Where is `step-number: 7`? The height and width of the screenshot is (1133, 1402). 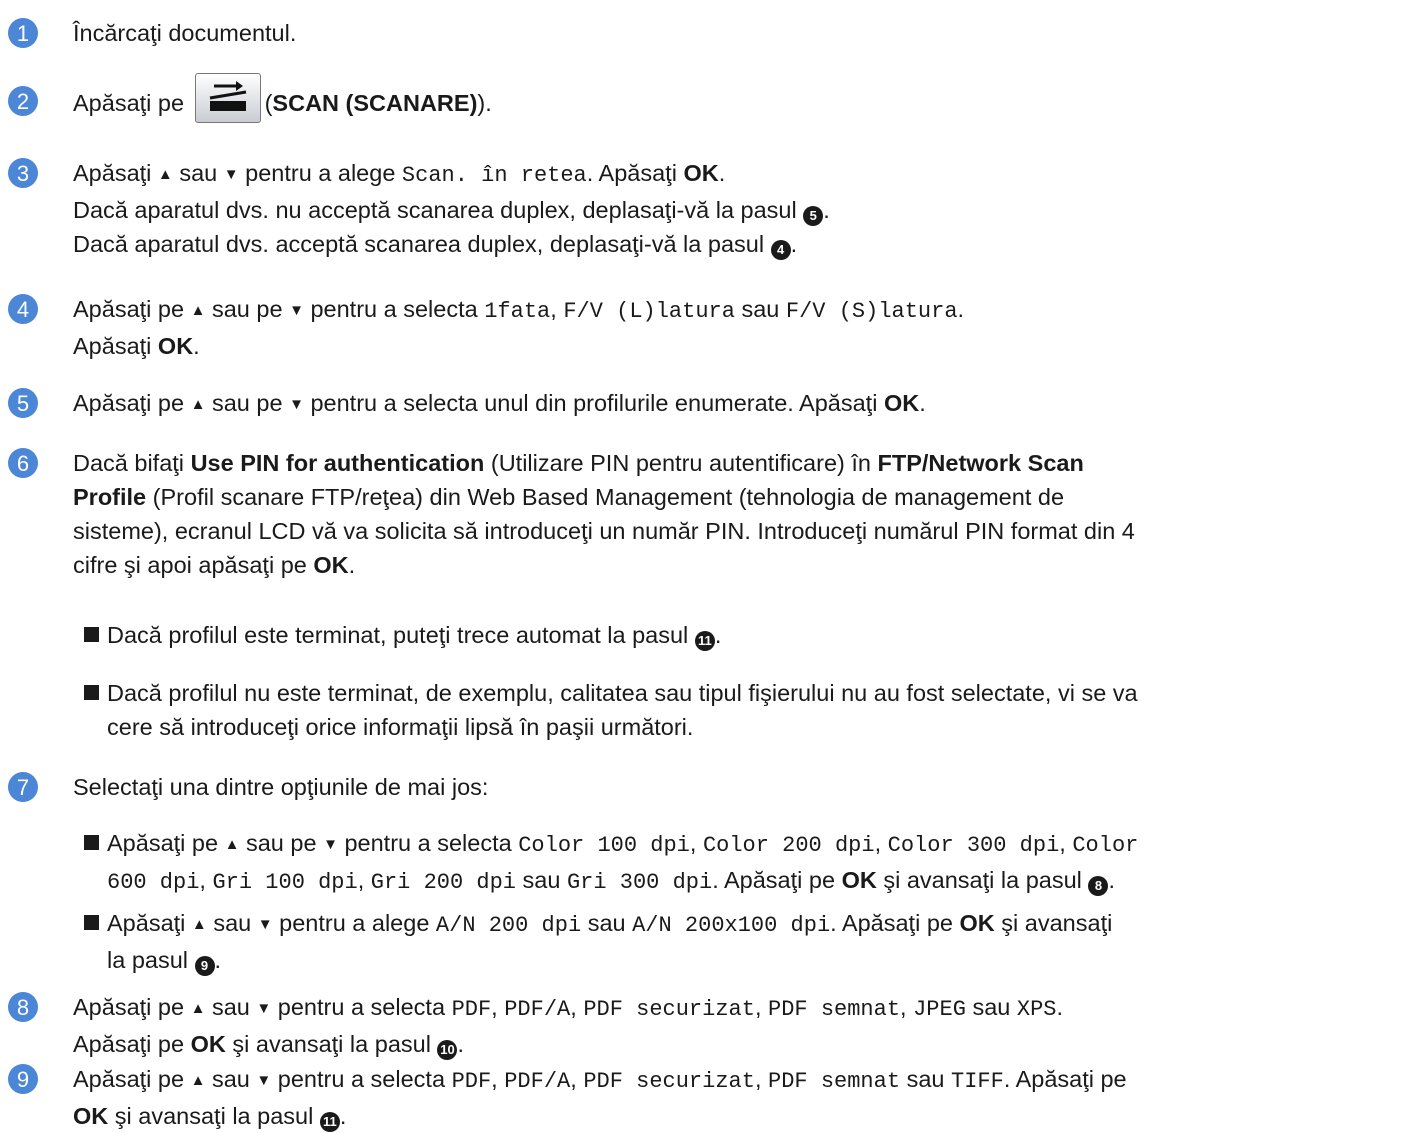 step-number: 7 is located at coordinates (23, 787).